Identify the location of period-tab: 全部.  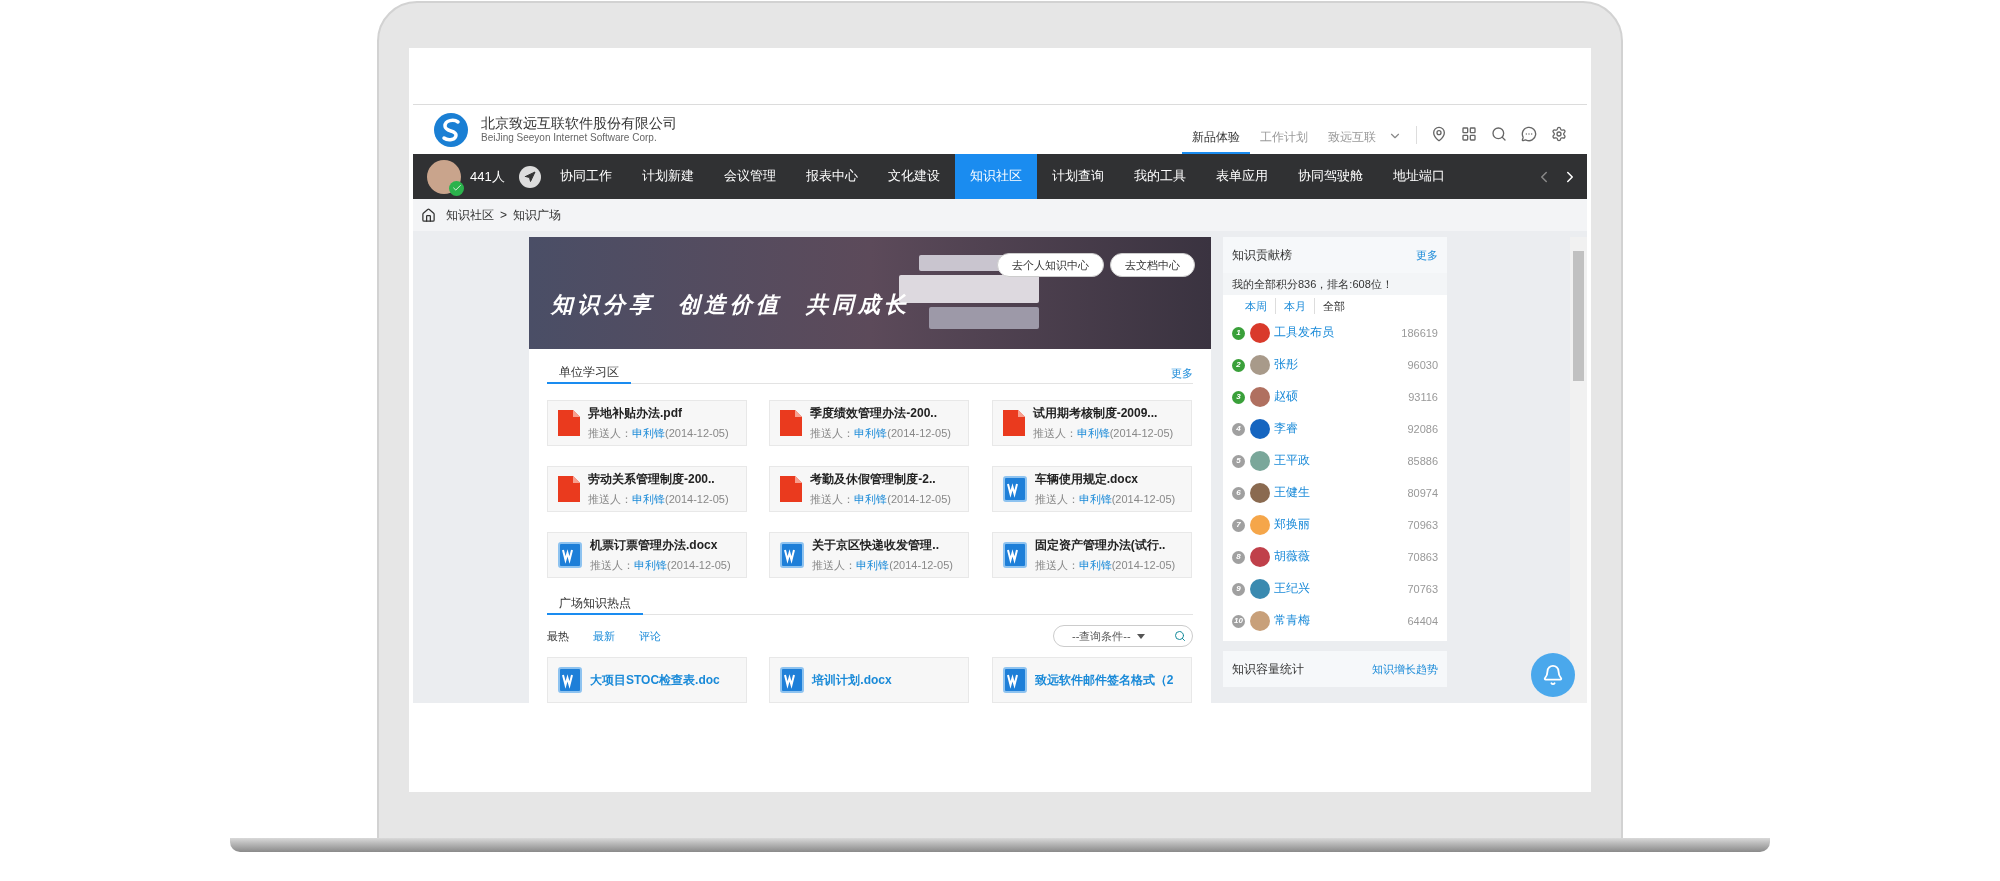
(1333, 306).